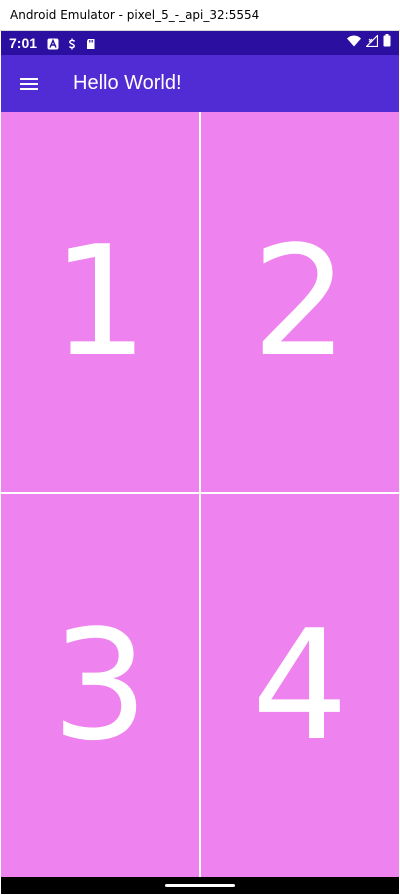  I want to click on battery-icon, so click(387, 43).